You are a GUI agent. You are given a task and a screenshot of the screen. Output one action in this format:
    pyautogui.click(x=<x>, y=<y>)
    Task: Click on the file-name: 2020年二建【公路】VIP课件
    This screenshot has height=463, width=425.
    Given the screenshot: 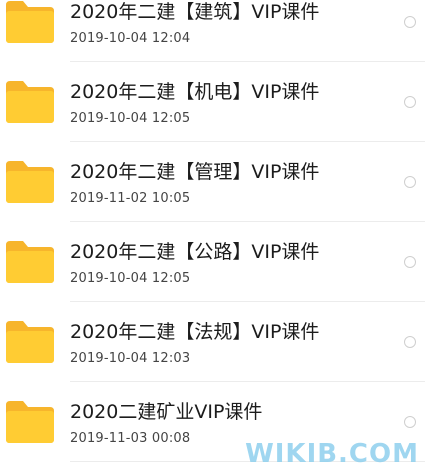 What is the action you would take?
    pyautogui.click(x=195, y=252)
    